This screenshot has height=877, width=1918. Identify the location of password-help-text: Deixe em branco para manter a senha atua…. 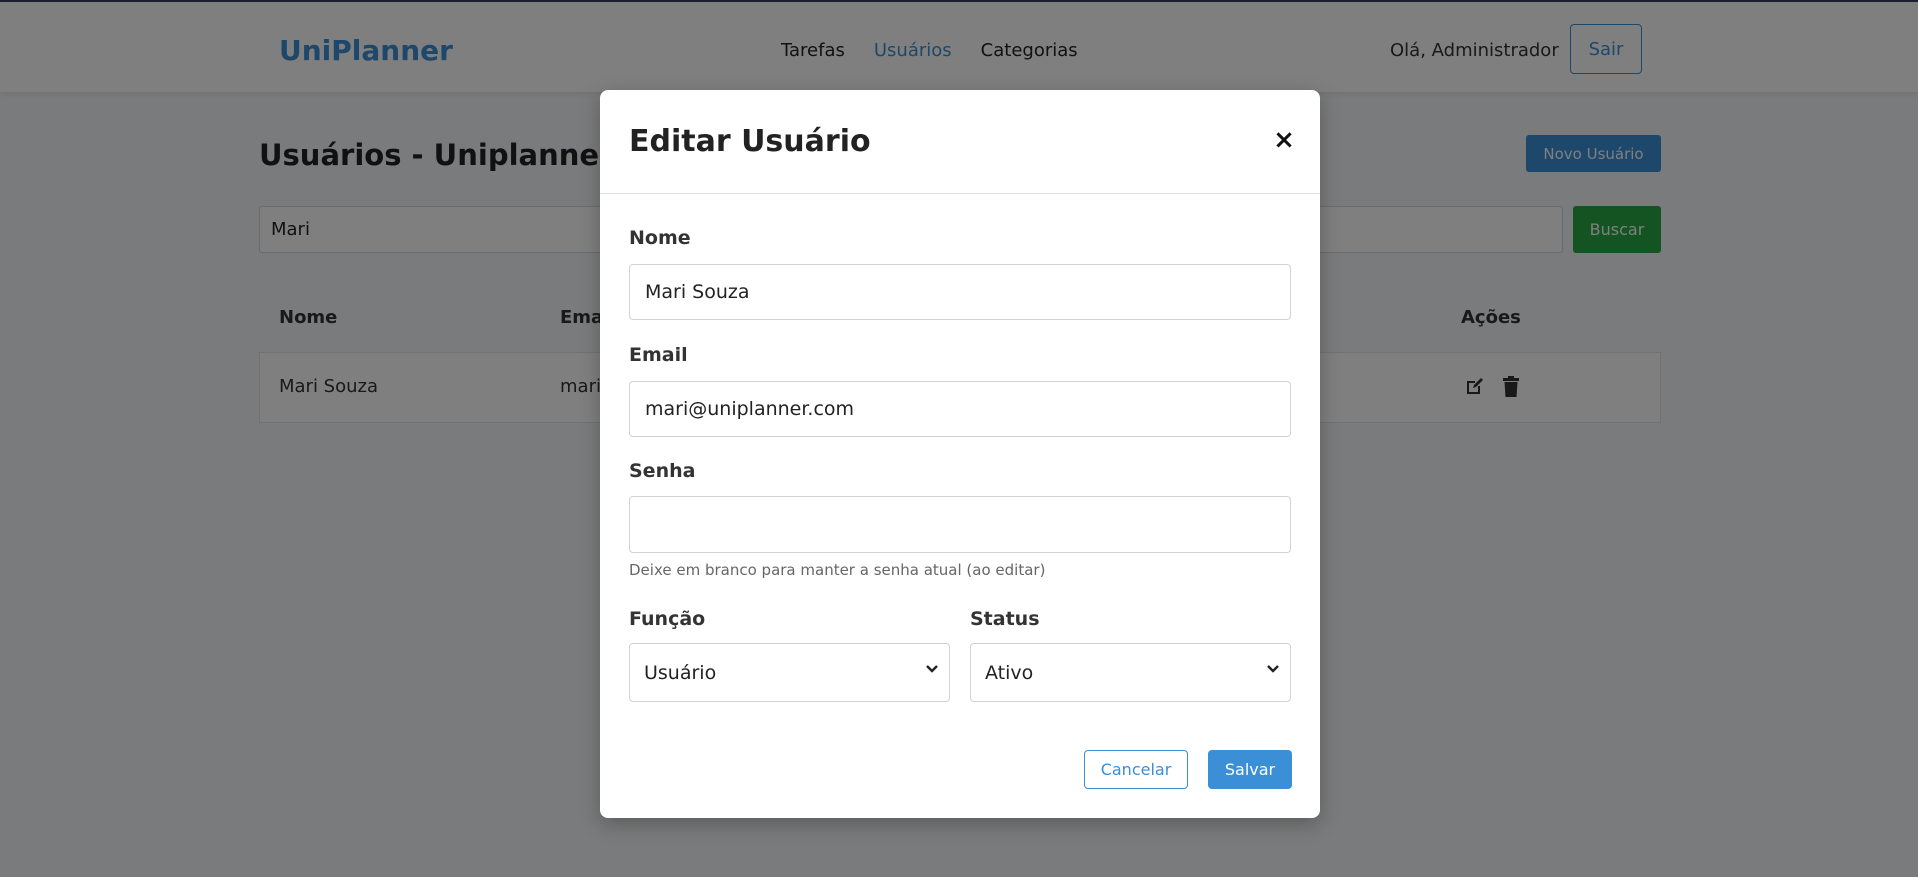
(837, 570).